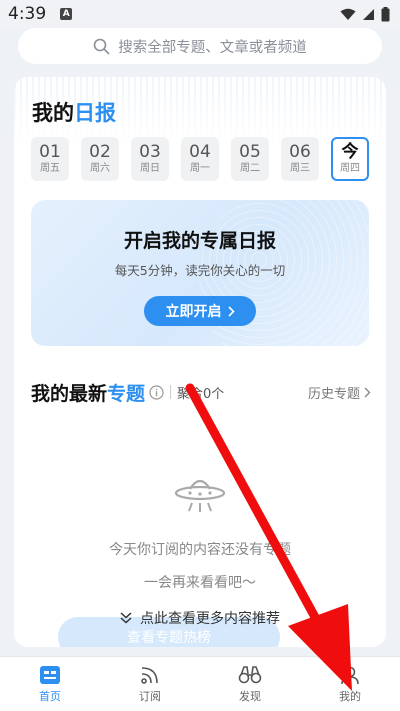 The width and height of the screenshot is (400, 711). What do you see at coordinates (300, 168) in the screenshot?
I see `date-weekday: 周三` at bounding box center [300, 168].